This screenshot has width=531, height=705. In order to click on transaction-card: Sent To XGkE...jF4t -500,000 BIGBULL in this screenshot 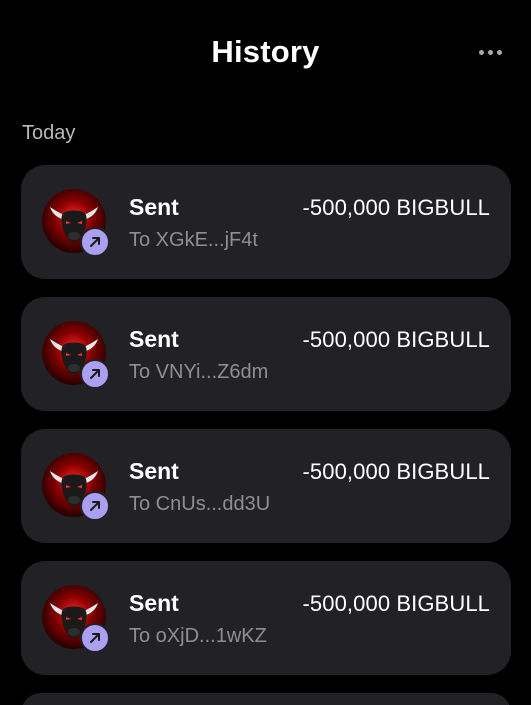, I will do `click(266, 222)`.